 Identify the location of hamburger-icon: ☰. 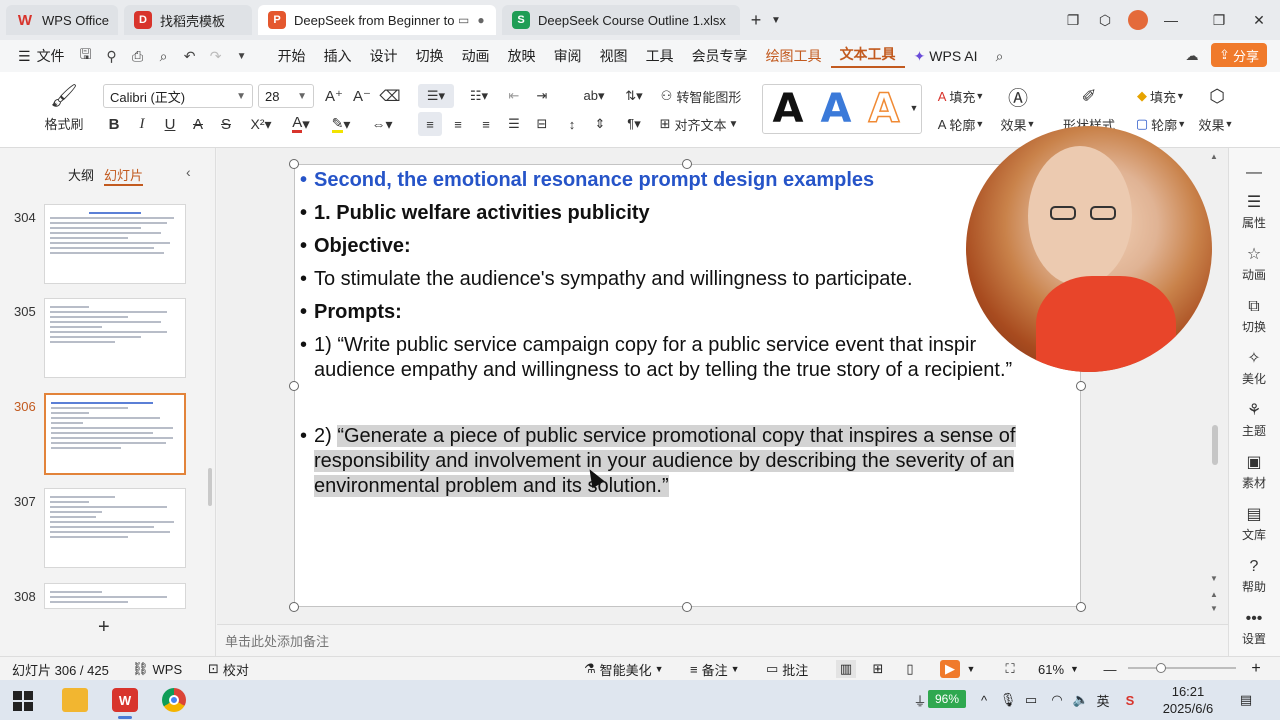
(24, 56).